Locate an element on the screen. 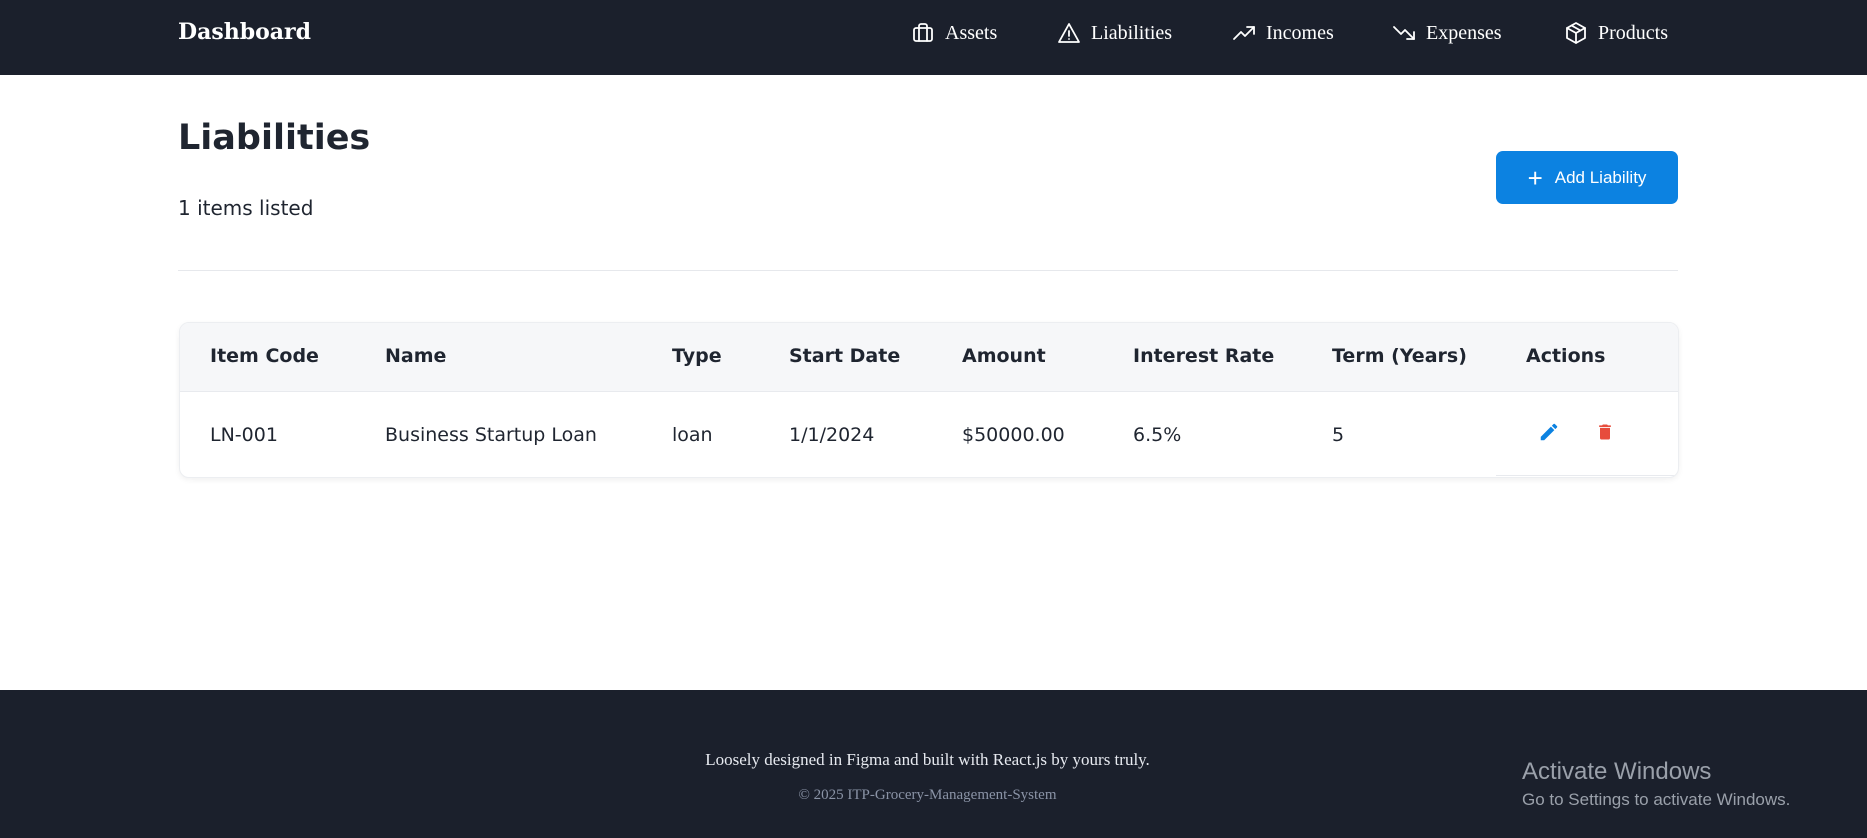 This screenshot has height=838, width=1867. delete-button is located at coordinates (1605, 432).